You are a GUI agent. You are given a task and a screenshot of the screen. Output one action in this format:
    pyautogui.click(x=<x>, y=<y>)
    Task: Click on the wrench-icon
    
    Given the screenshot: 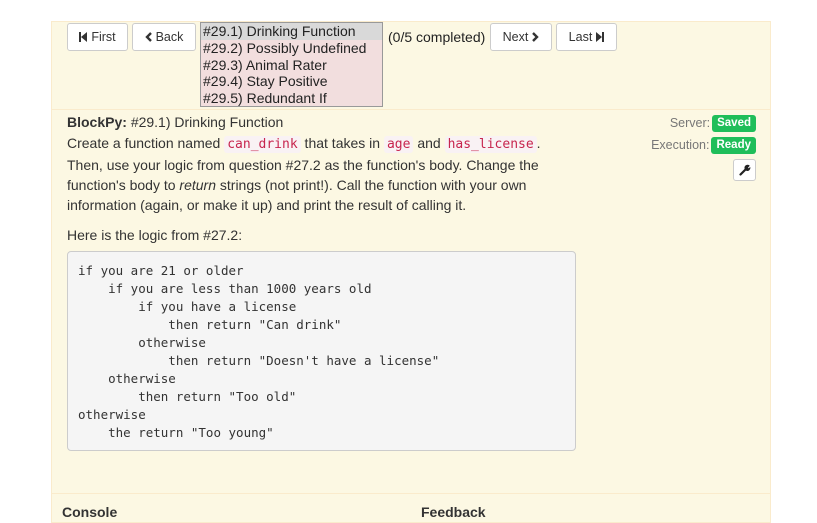 What is the action you would take?
    pyautogui.click(x=744, y=170)
    